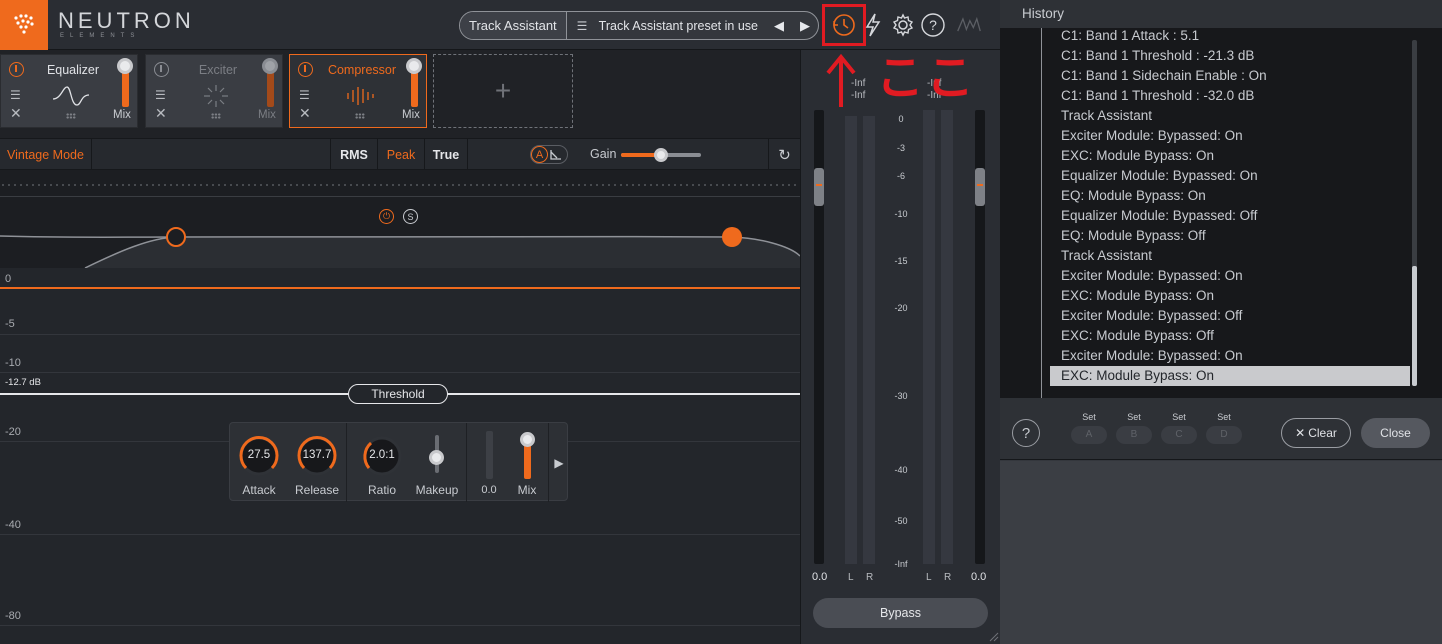  I want to click on threshold-value: -12.7 dB, so click(23, 382).